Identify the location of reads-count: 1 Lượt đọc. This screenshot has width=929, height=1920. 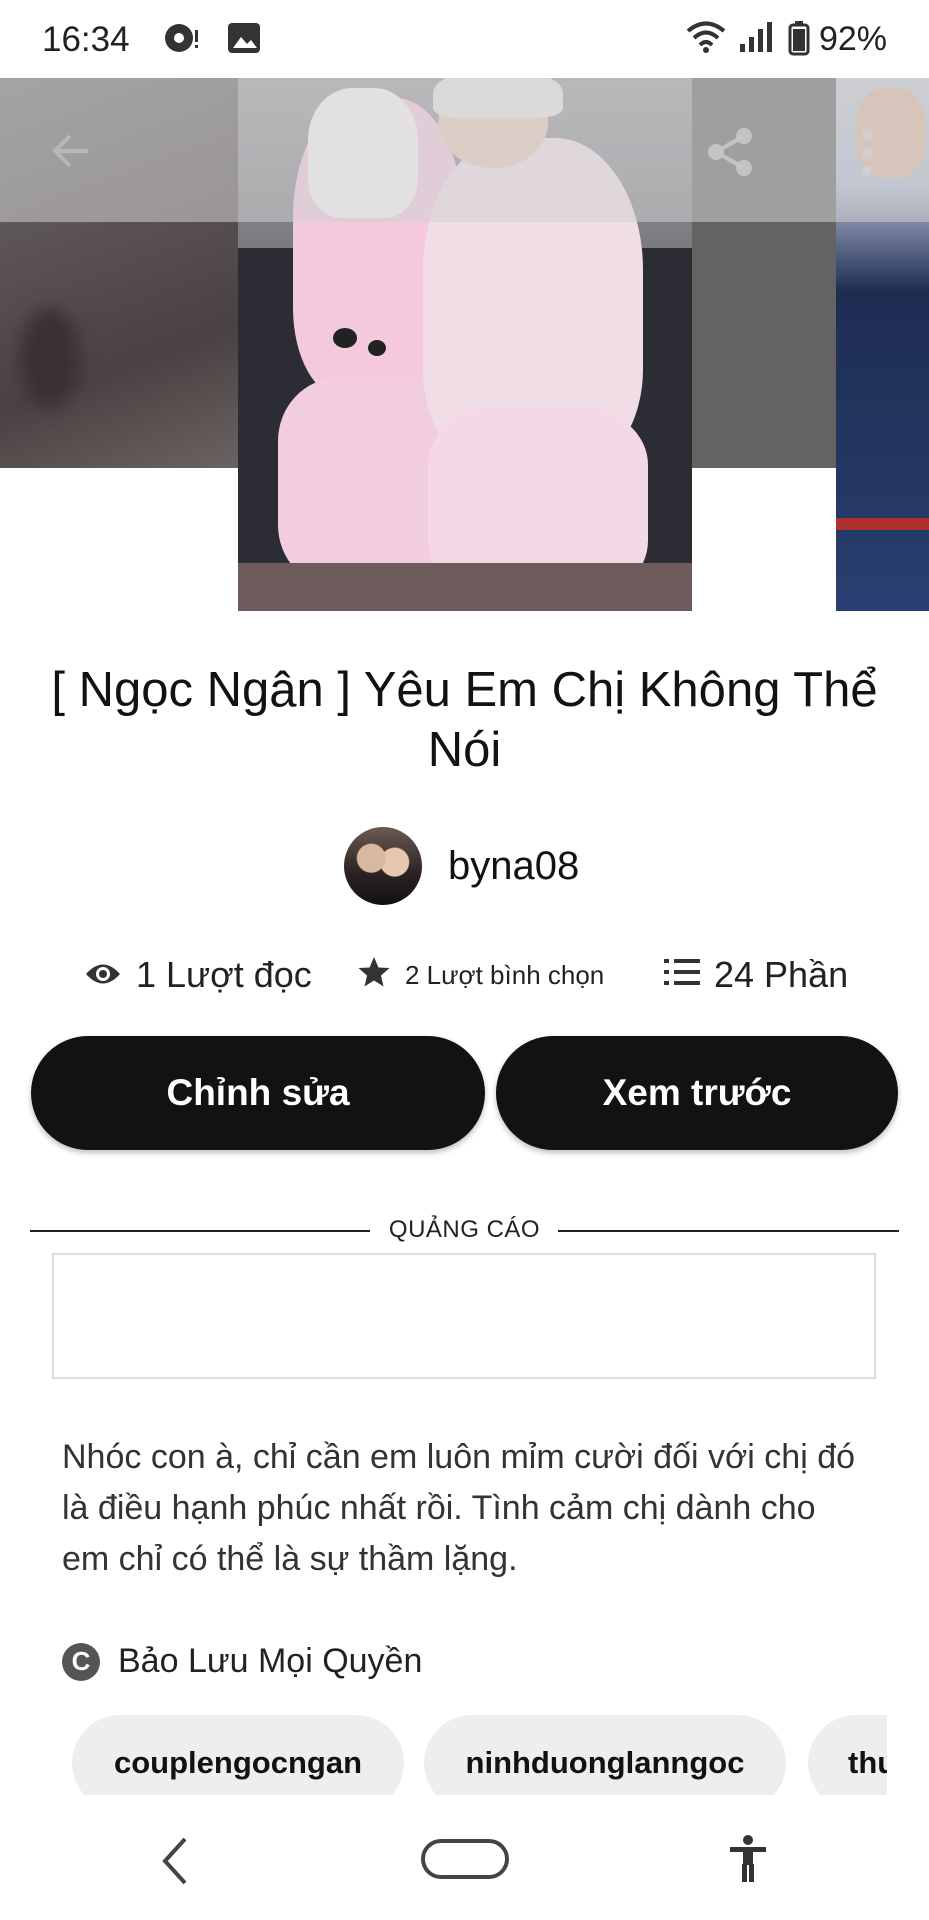
(224, 974).